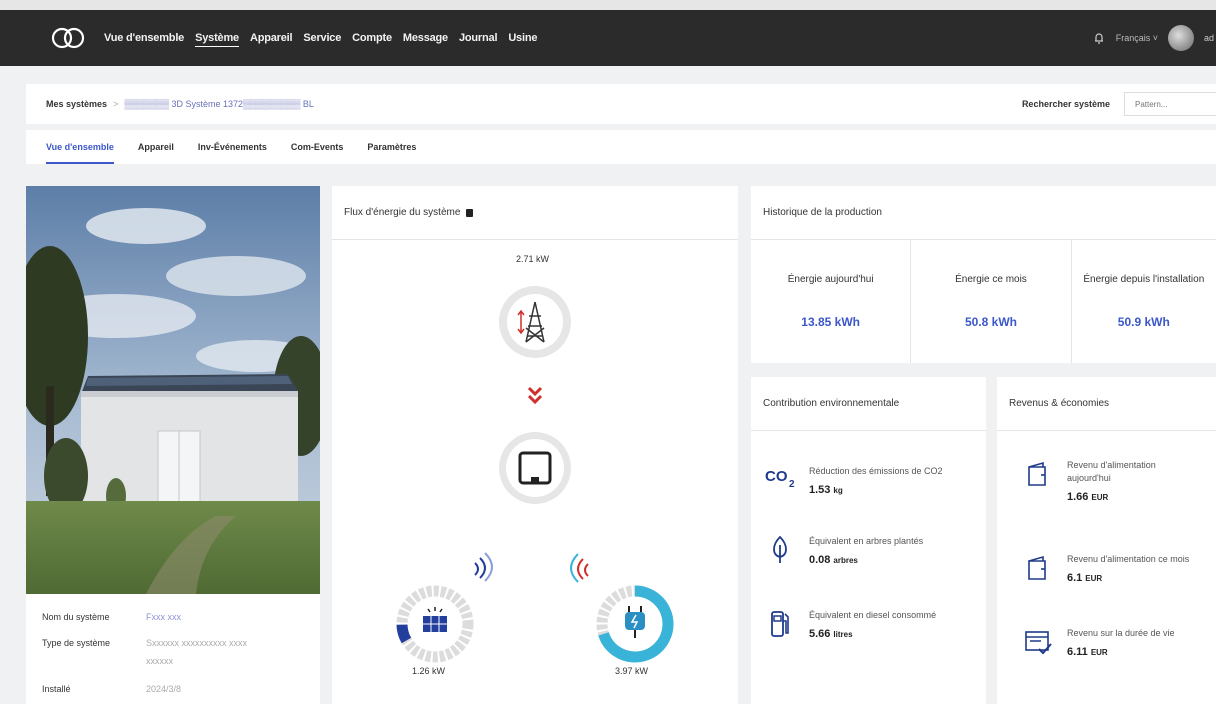 The width and height of the screenshot is (1216, 704). I want to click on diesel-metric: Équivalent en diesel consommé 5.66 litres, so click(849, 624).